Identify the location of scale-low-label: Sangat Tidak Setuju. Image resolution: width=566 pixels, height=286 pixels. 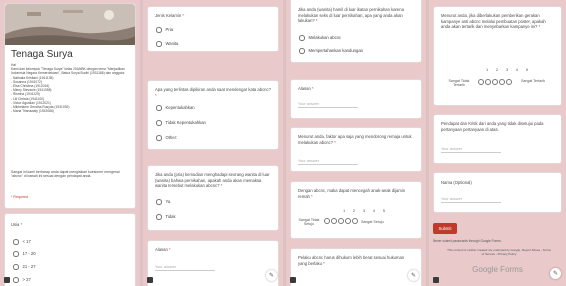
(309, 222).